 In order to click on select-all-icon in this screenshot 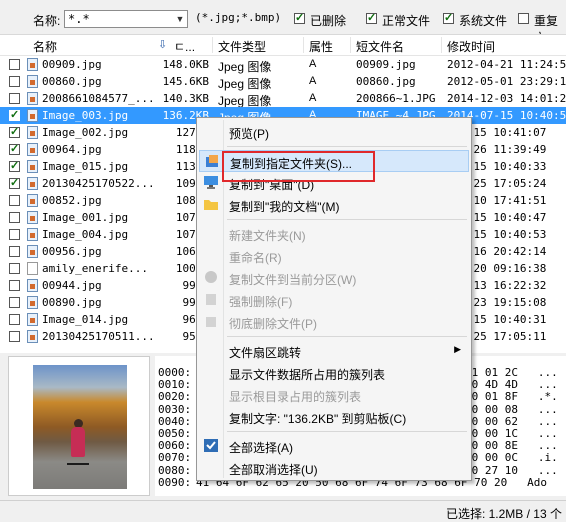, I will do `click(211, 445)`.